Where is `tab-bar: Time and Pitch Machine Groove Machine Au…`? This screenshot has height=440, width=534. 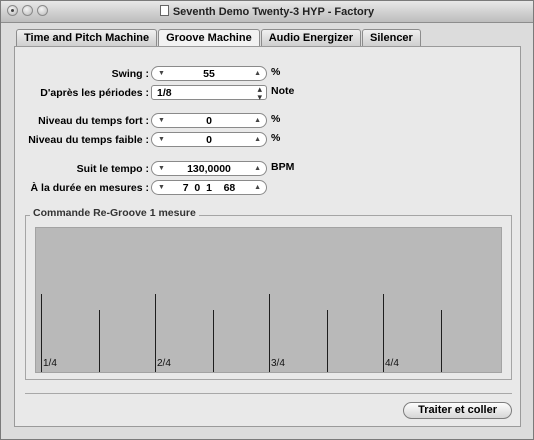
tab-bar: Time and Pitch Machine Groove Machine Au… is located at coordinates (219, 38).